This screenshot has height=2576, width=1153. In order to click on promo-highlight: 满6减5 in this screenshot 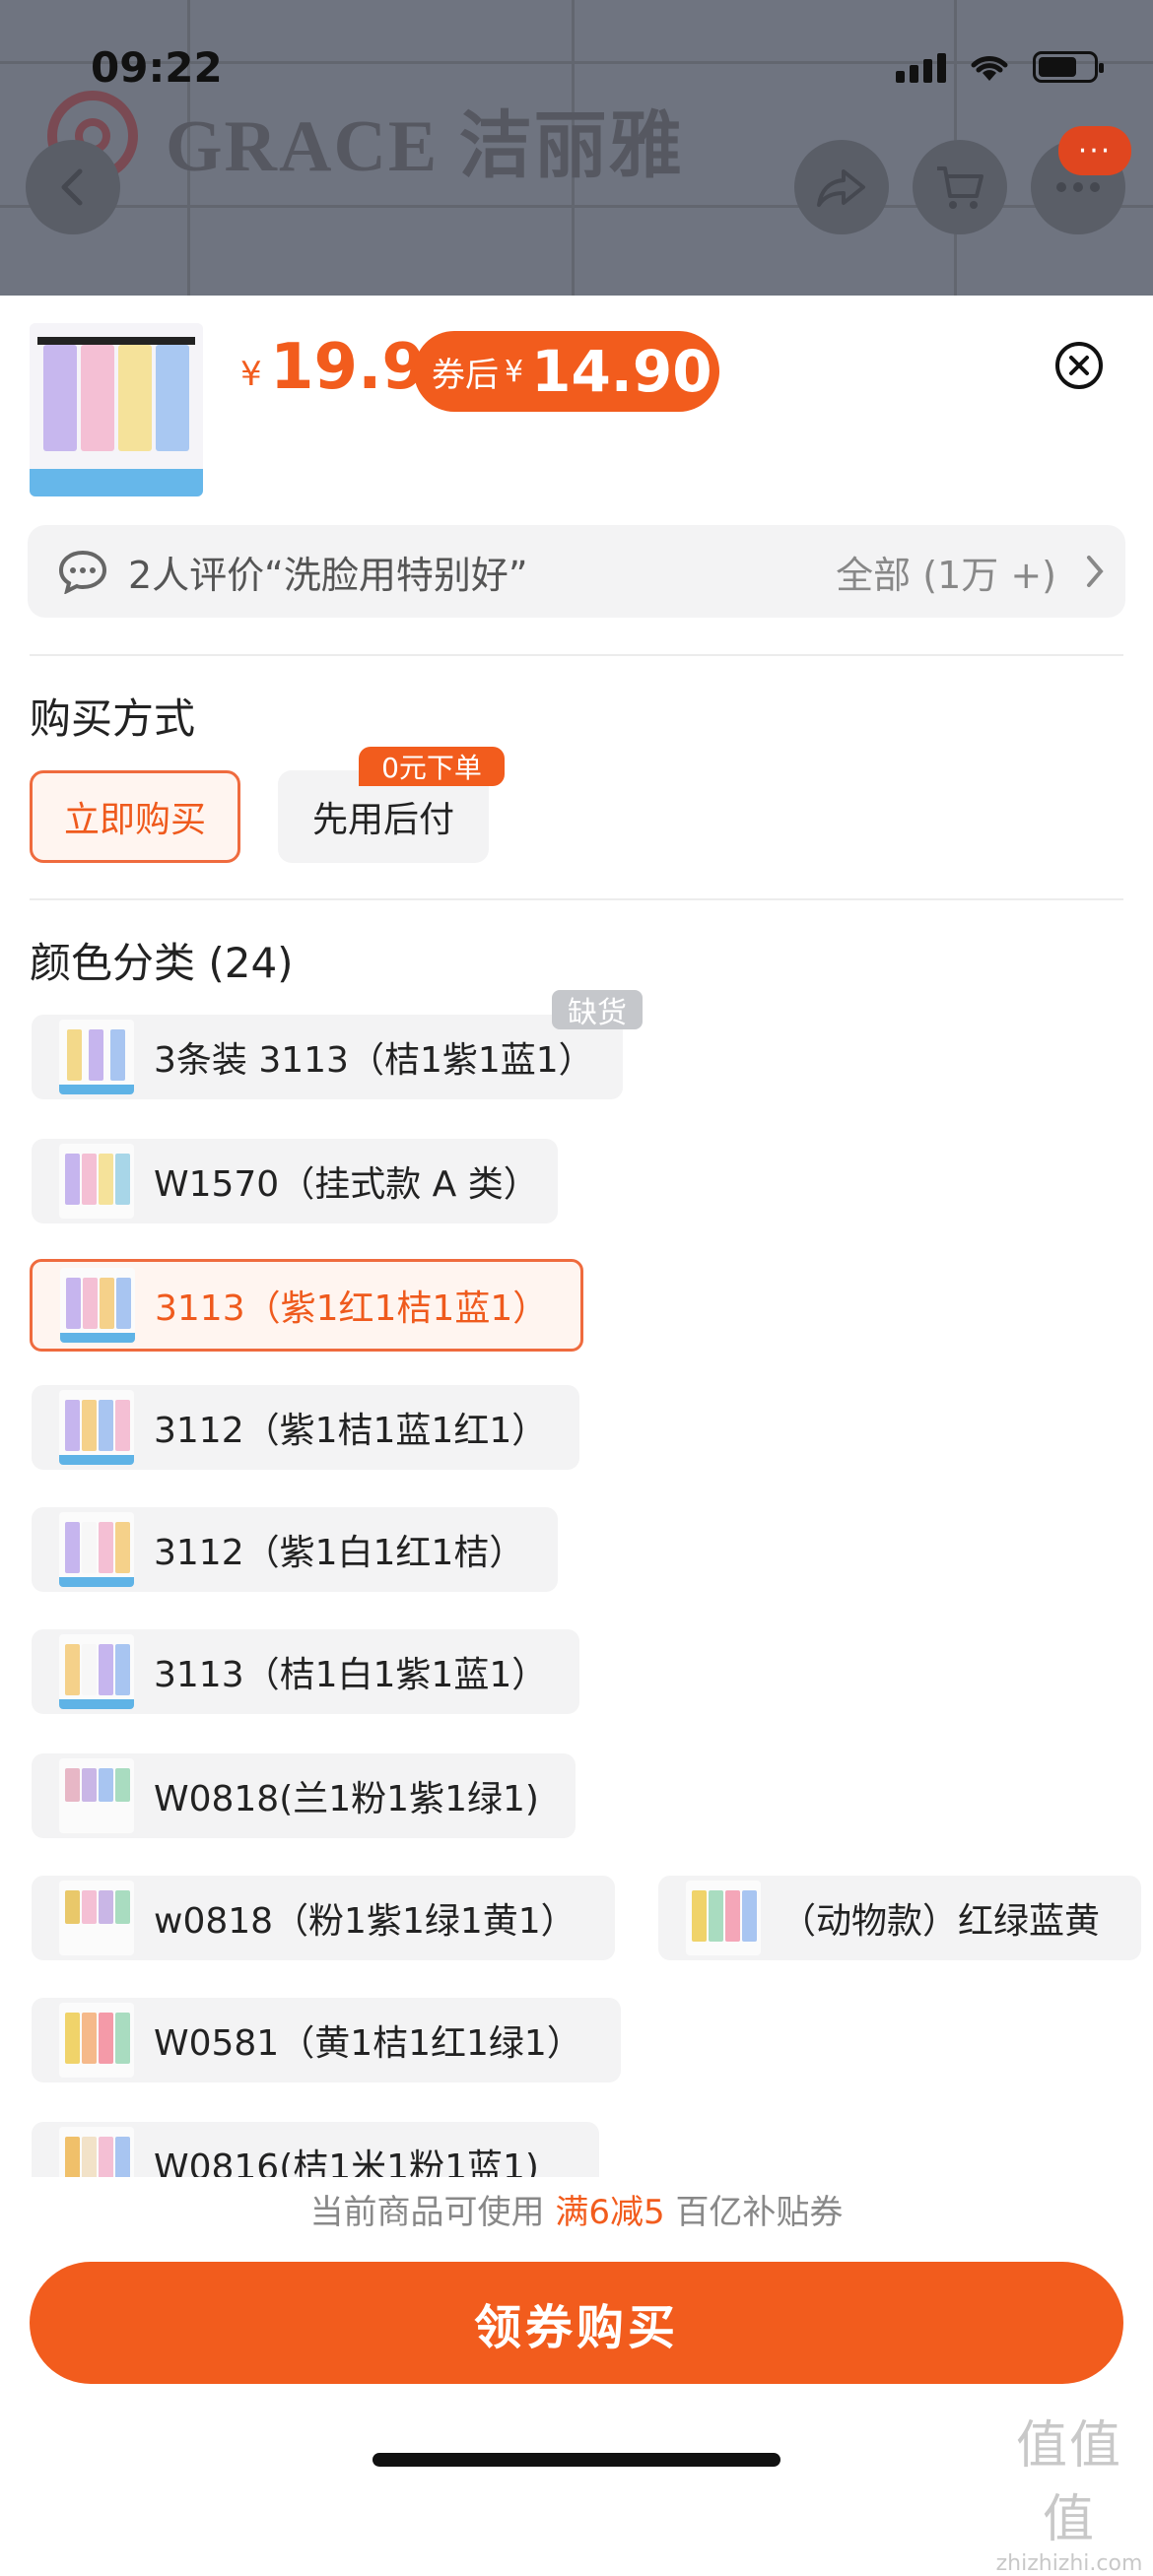, I will do `click(610, 2213)`.